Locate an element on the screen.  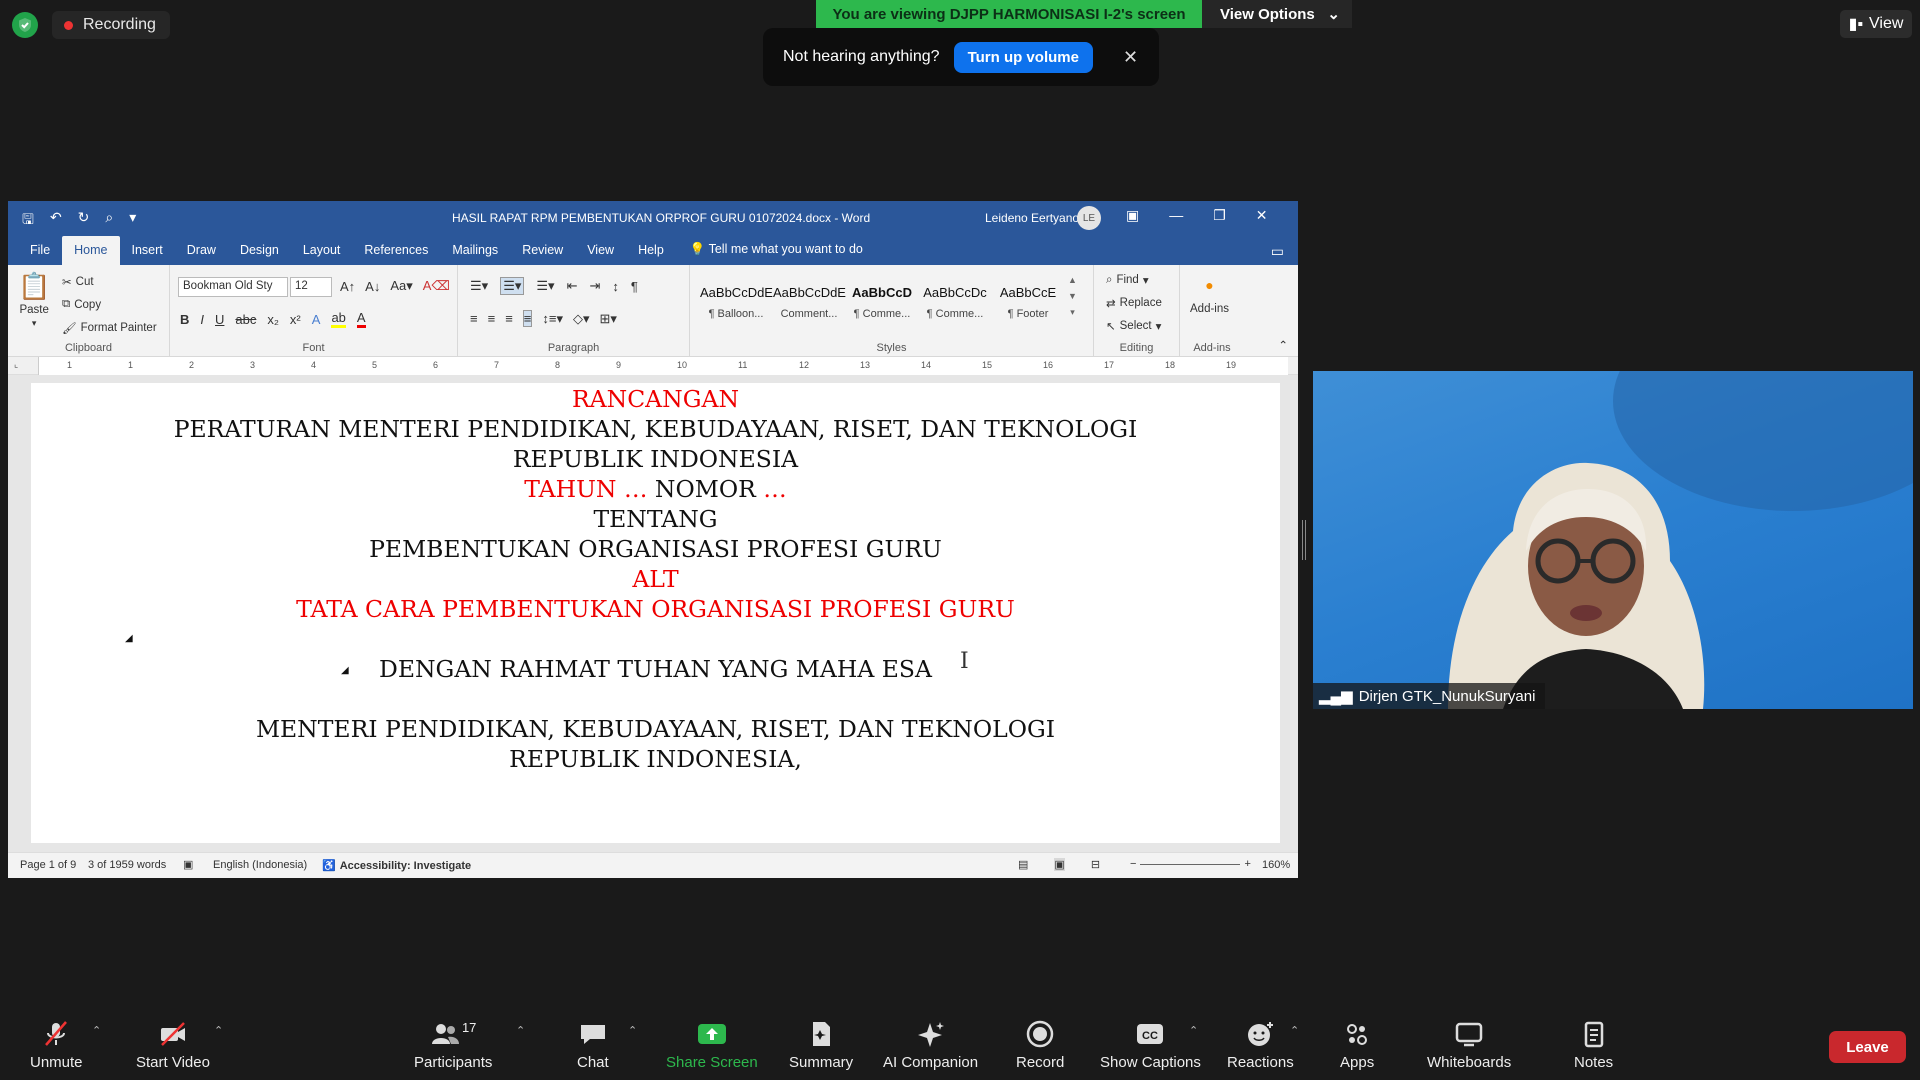
chat-button: Chat is located at coordinates (593, 1045).